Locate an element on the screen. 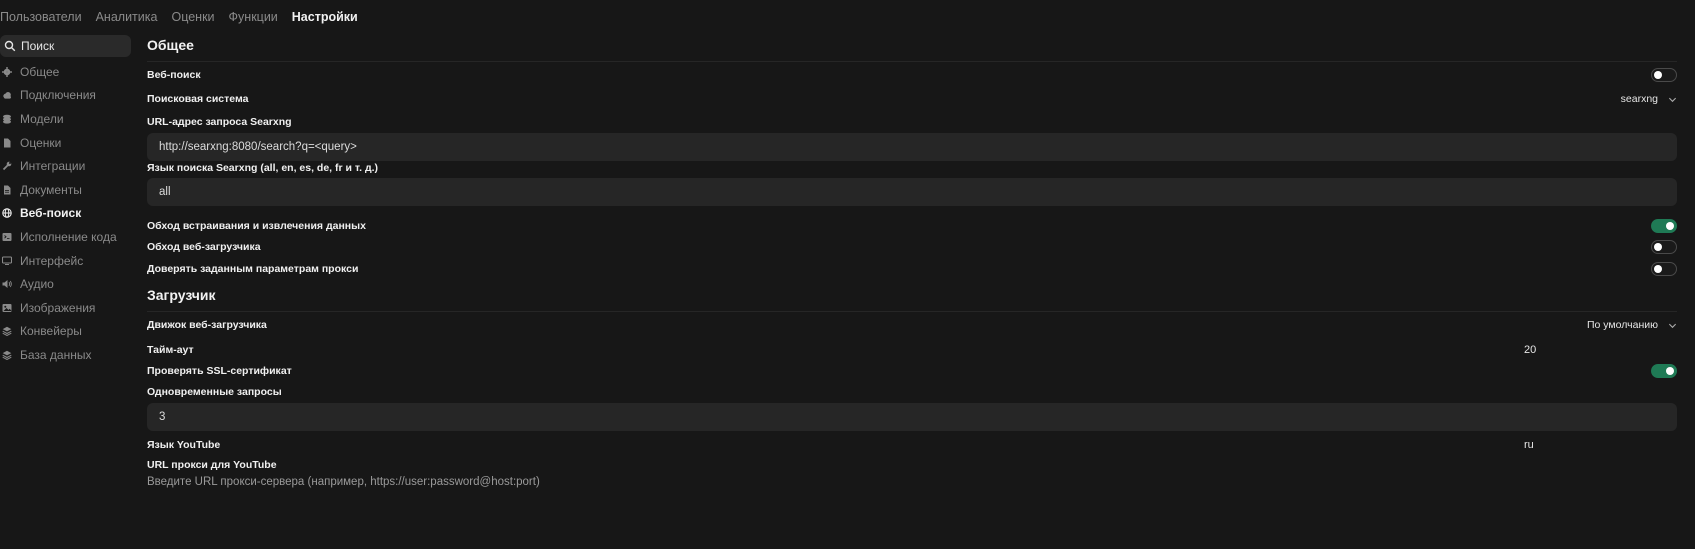 The width and height of the screenshot is (1695, 549). sidebar-item-label: Документы is located at coordinates (51, 189).